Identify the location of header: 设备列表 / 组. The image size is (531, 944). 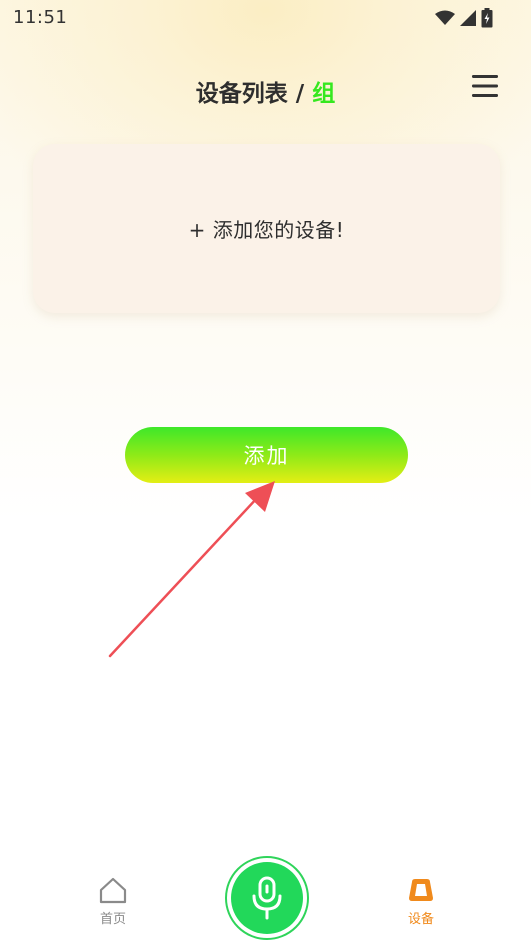
(265, 90).